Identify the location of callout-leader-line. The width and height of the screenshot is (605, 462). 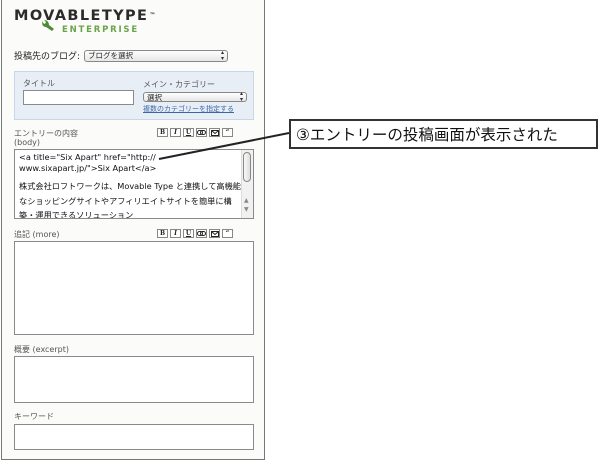
(224, 146).